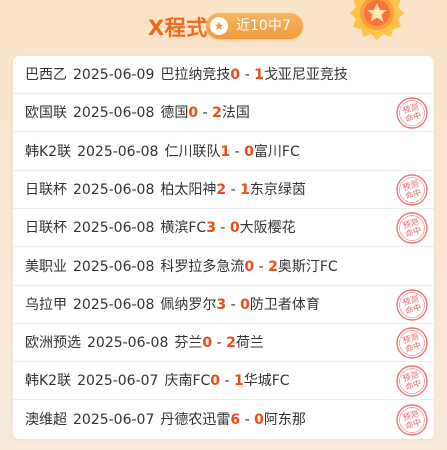 The width and height of the screenshot is (447, 450). I want to click on league-name: 澳维超, so click(46, 419).